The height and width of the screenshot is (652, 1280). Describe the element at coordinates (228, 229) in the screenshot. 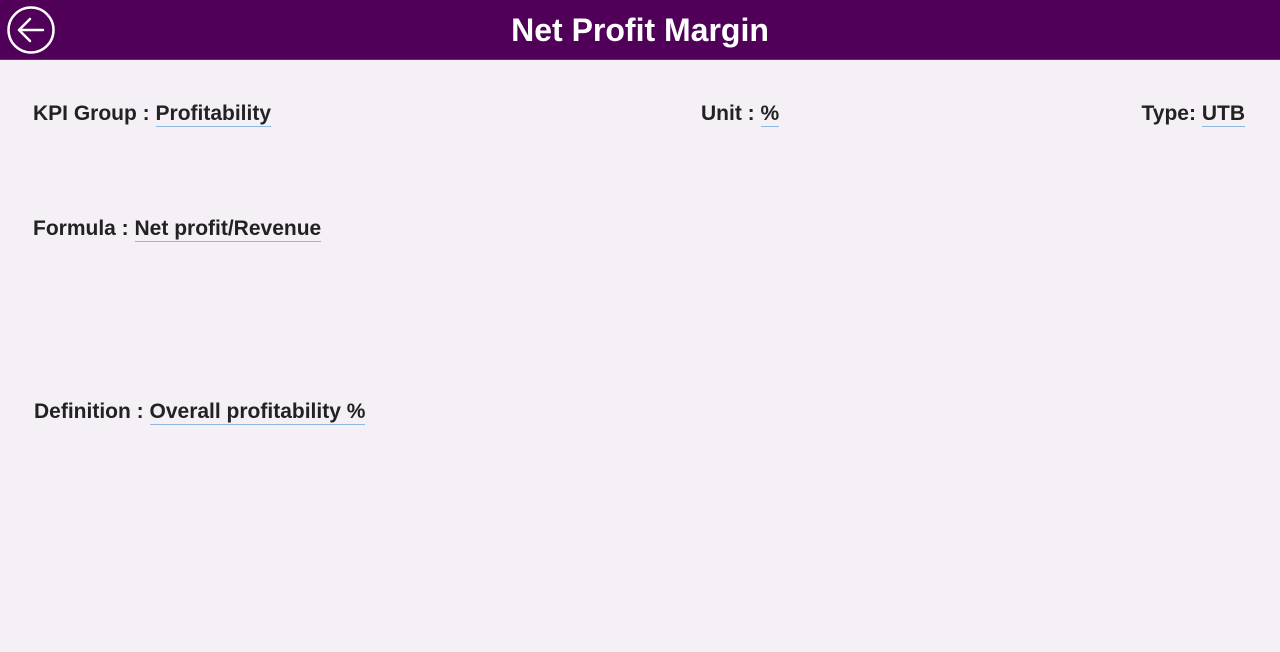

I see `formula-value: Net profit/Revenue` at that location.